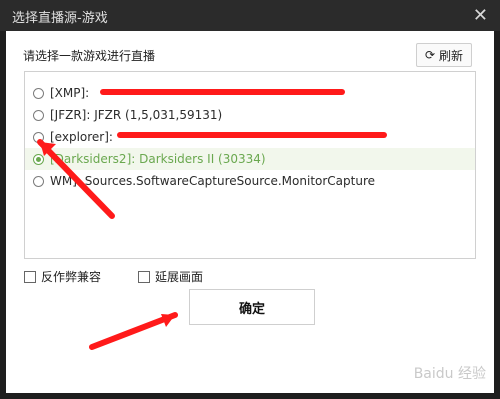 The width and height of the screenshot is (500, 399). Describe the element at coordinates (430, 55) in the screenshot. I see `refresh-icon: ⟳` at that location.